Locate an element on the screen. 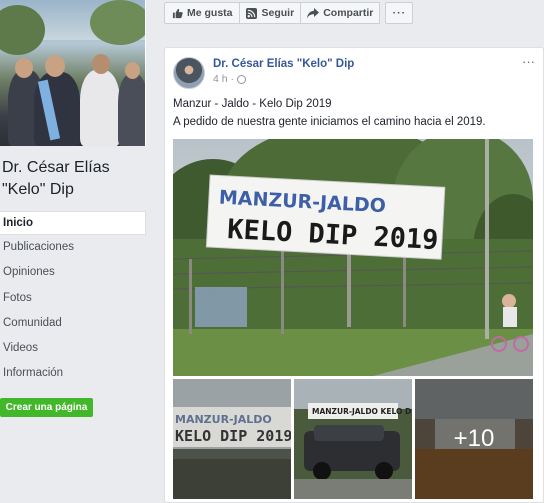 The image size is (544, 503). follow-button: Seguir is located at coordinates (270, 13).